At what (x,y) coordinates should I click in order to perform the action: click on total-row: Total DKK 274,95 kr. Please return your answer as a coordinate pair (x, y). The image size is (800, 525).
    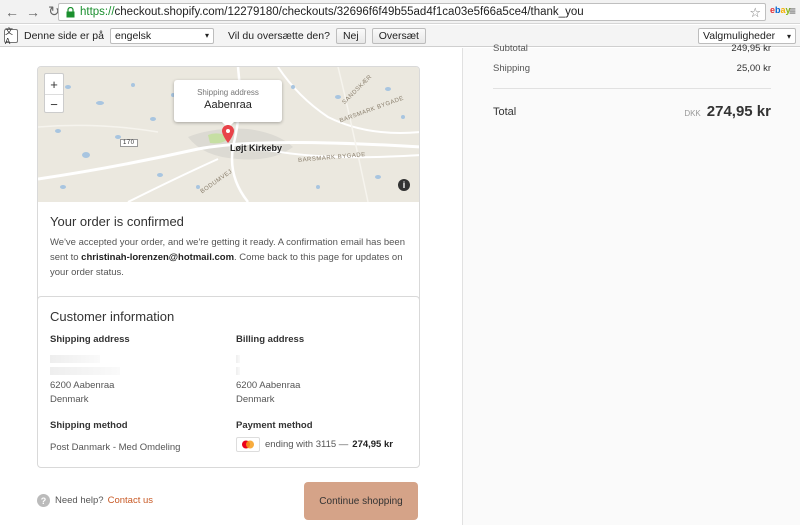
    Looking at the image, I should click on (632, 111).